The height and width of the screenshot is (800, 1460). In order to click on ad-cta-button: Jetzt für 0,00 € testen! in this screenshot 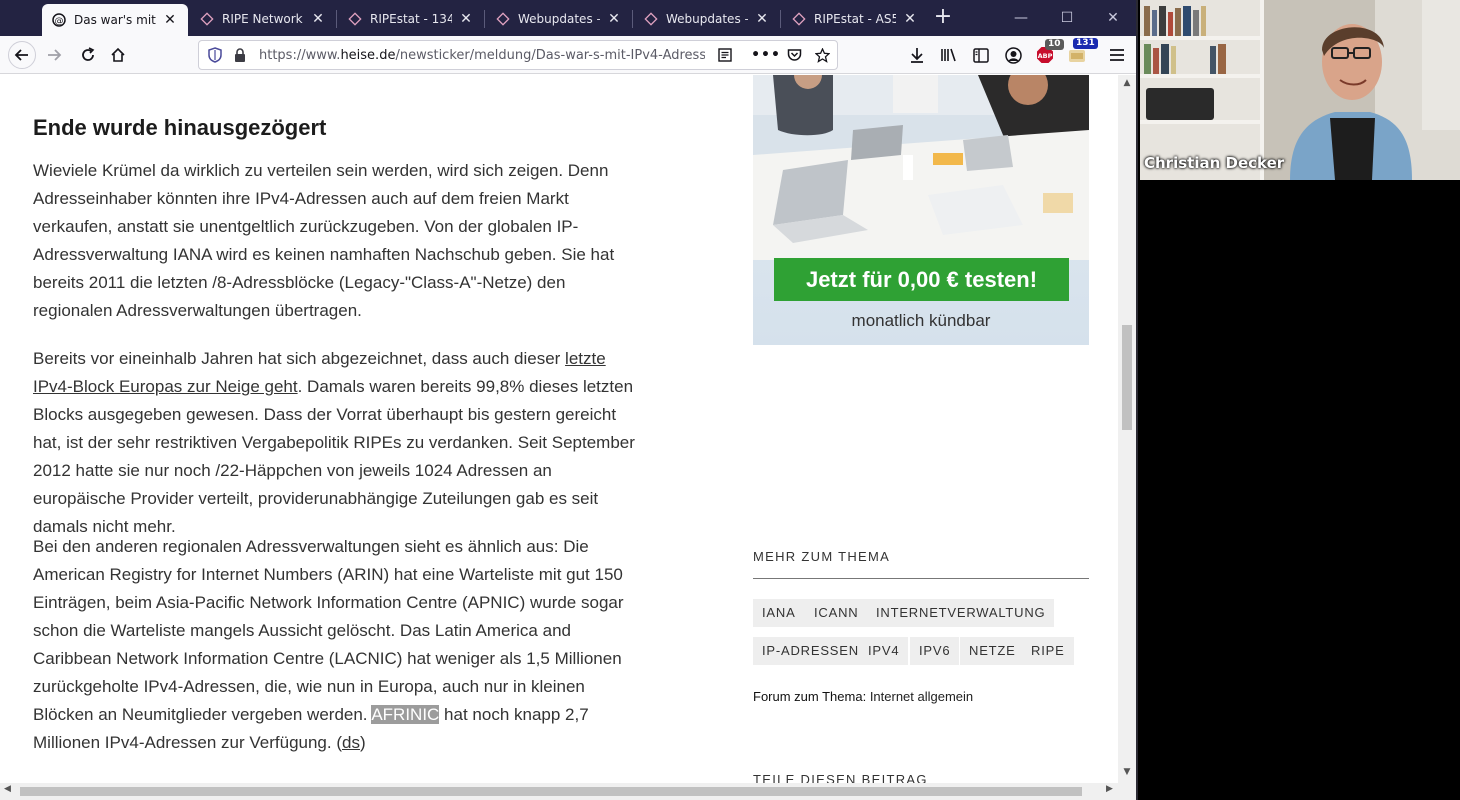, I will do `click(921, 279)`.